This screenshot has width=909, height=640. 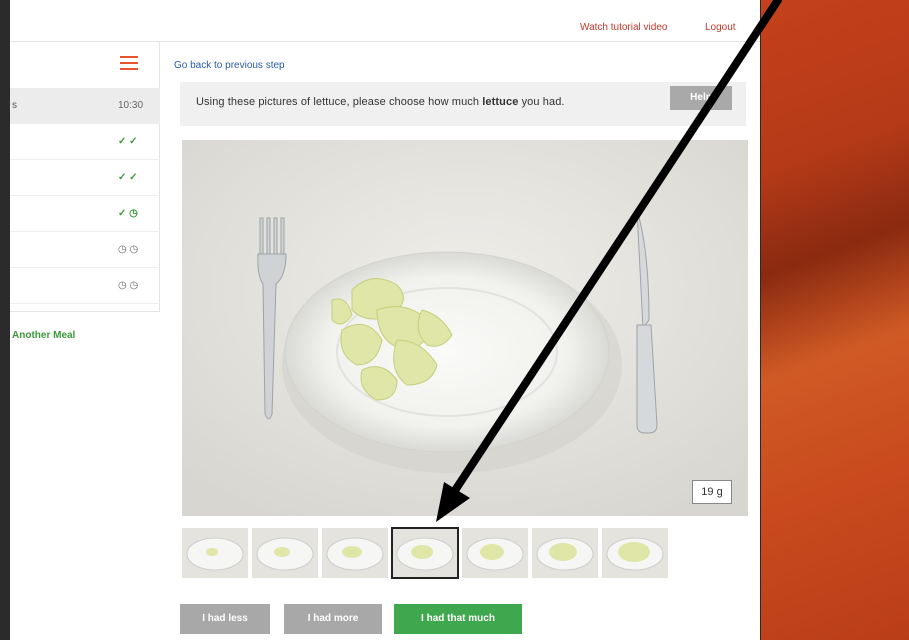 What do you see at coordinates (225, 619) in the screenshot?
I see `had-less-button: I had less` at bounding box center [225, 619].